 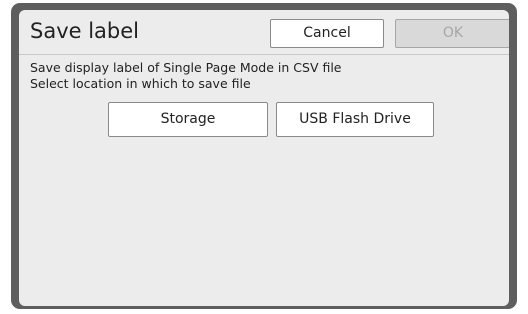 I want to click on cancel-button: Cancel, so click(x=327, y=33).